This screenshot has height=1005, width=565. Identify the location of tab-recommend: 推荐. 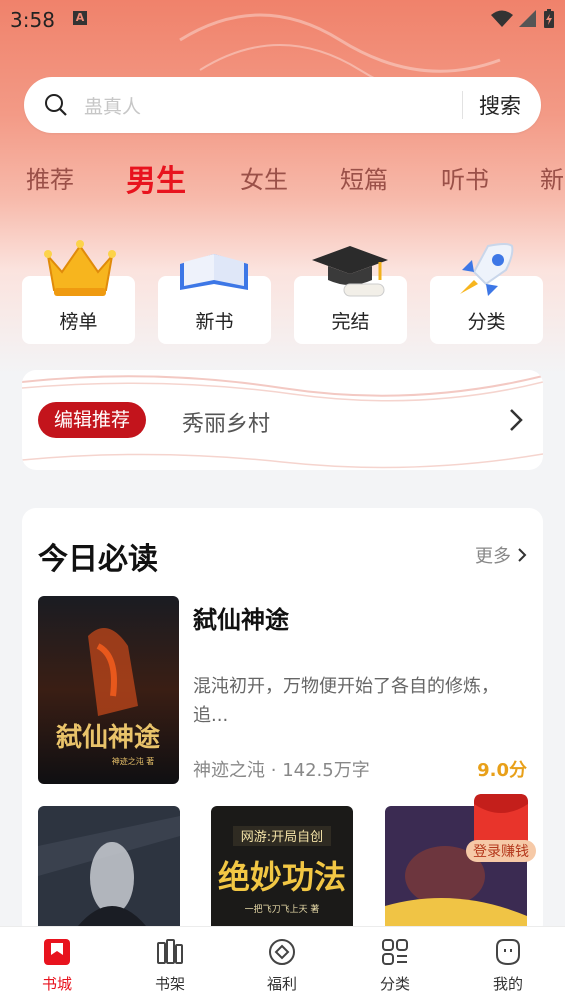
(50, 177).